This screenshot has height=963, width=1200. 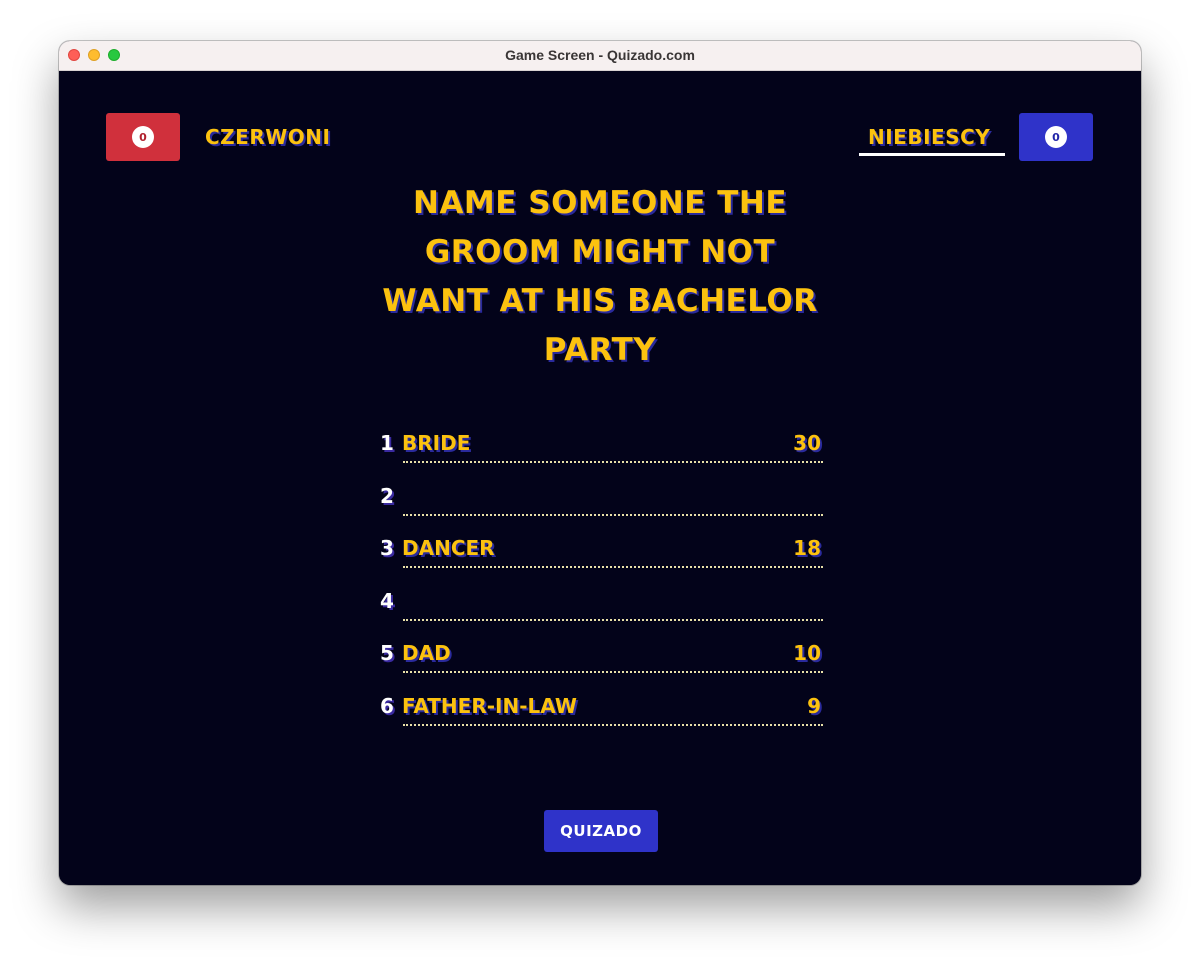 I want to click on team-left-name: CZERWONI, so click(x=268, y=137).